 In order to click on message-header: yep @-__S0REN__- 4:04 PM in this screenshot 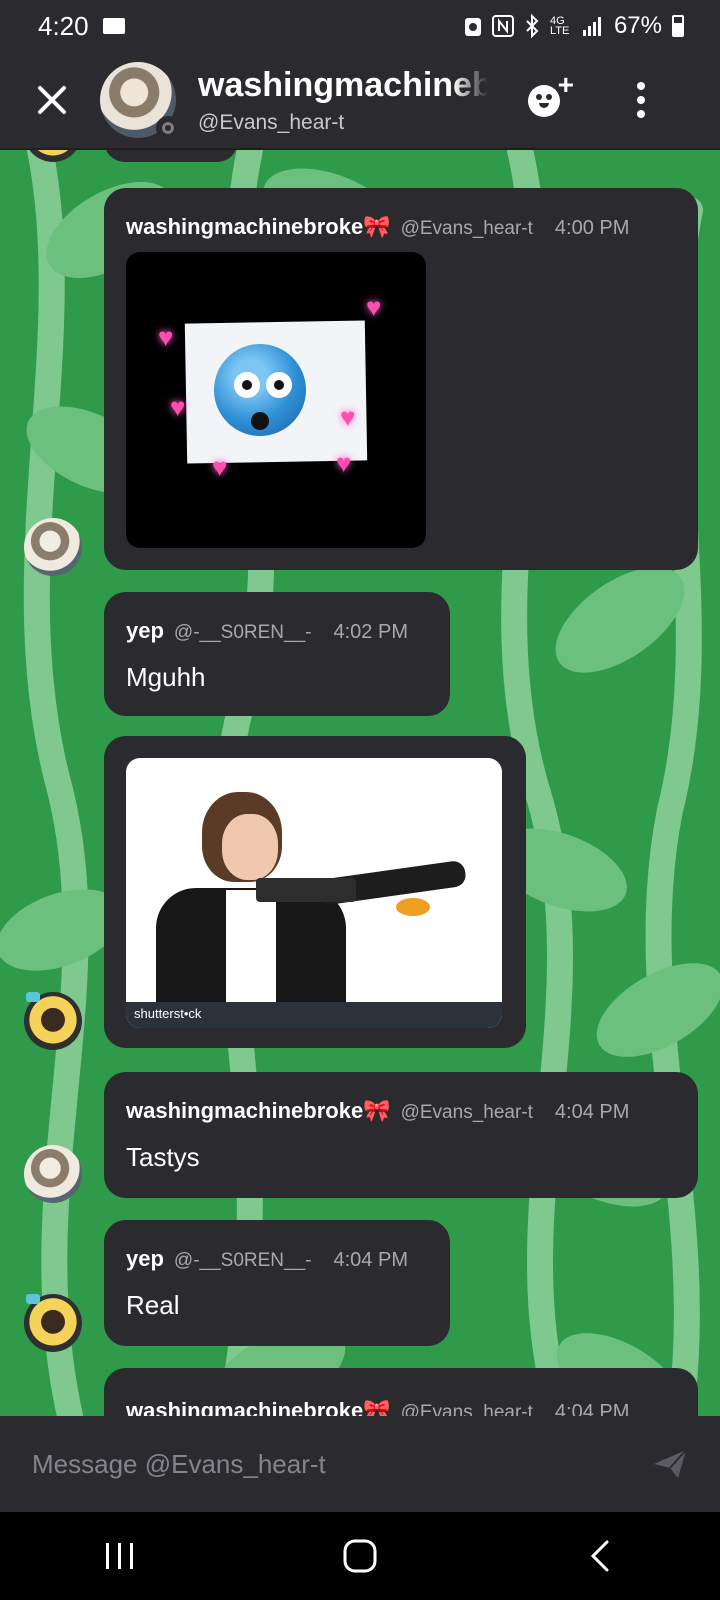, I will do `click(267, 1259)`.